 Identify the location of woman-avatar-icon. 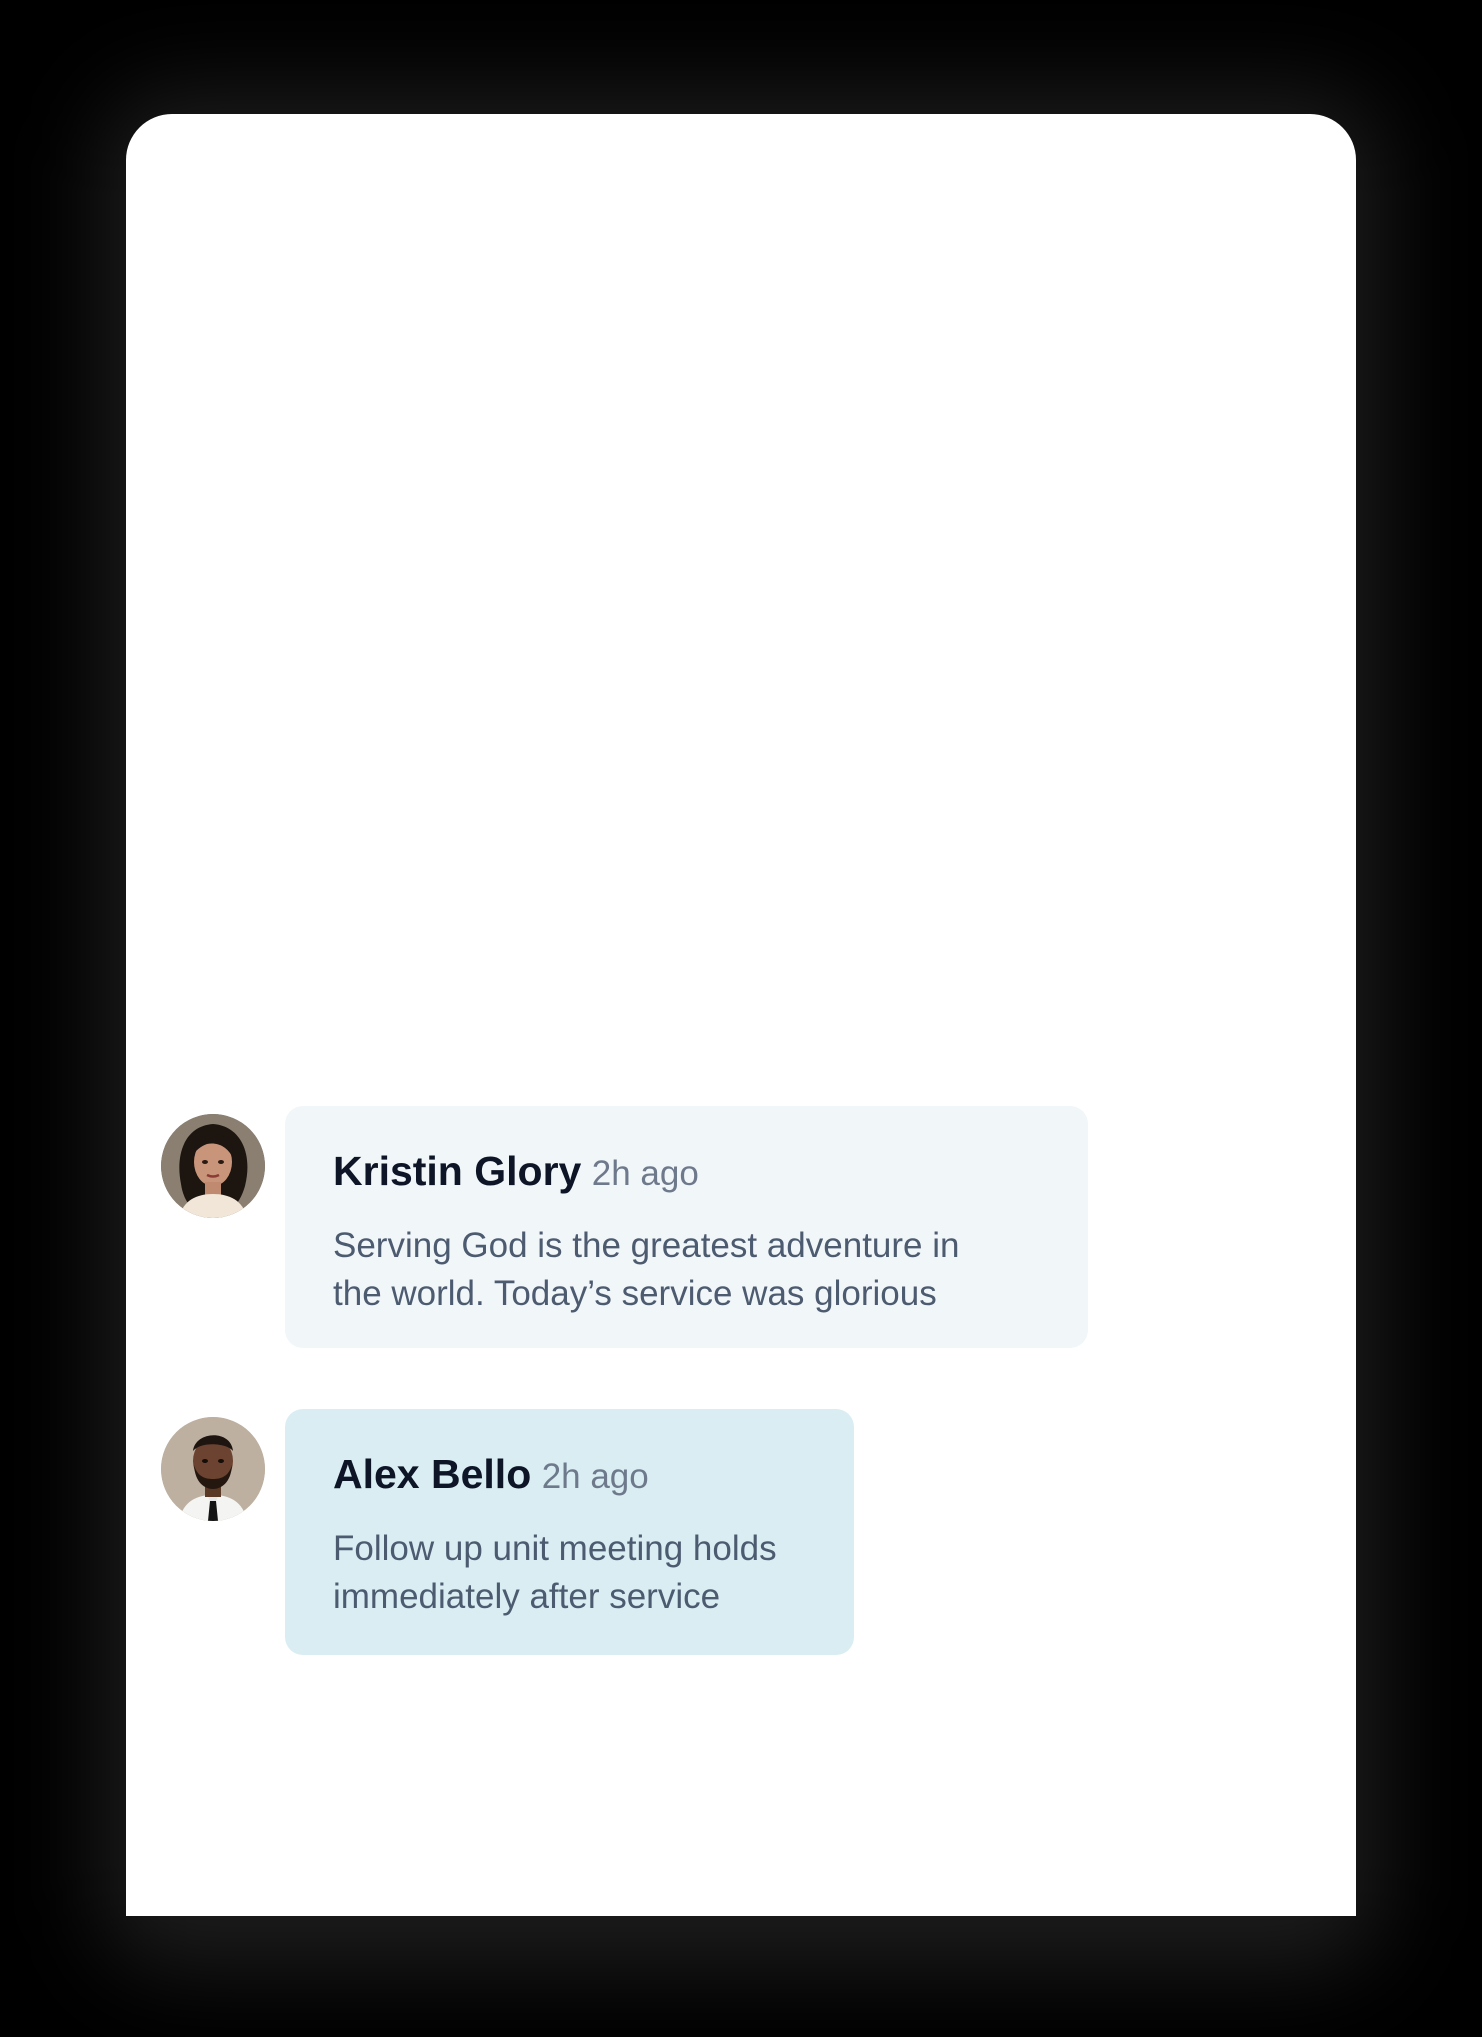
(213, 1166).